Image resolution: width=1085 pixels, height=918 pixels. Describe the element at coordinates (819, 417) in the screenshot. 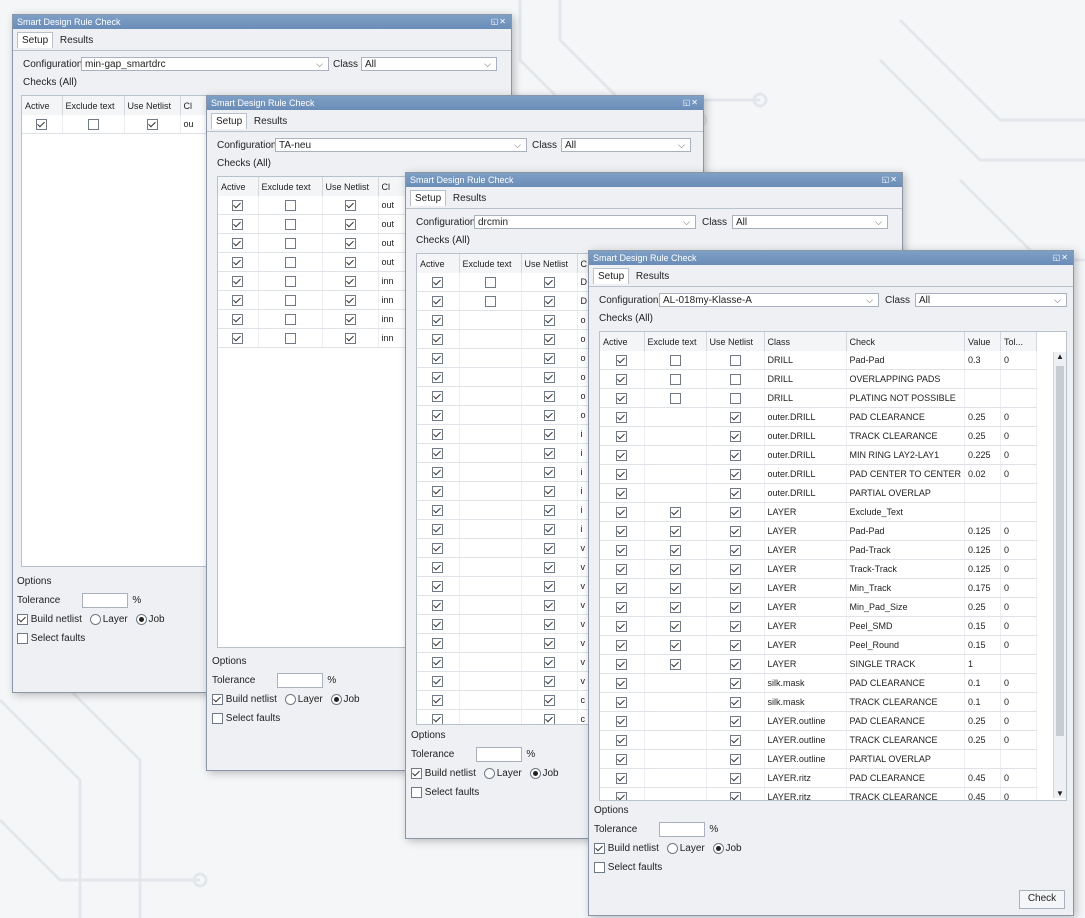

I see `table-row: outer.DRILL PAD CLEARANCE 0.25 0` at that location.